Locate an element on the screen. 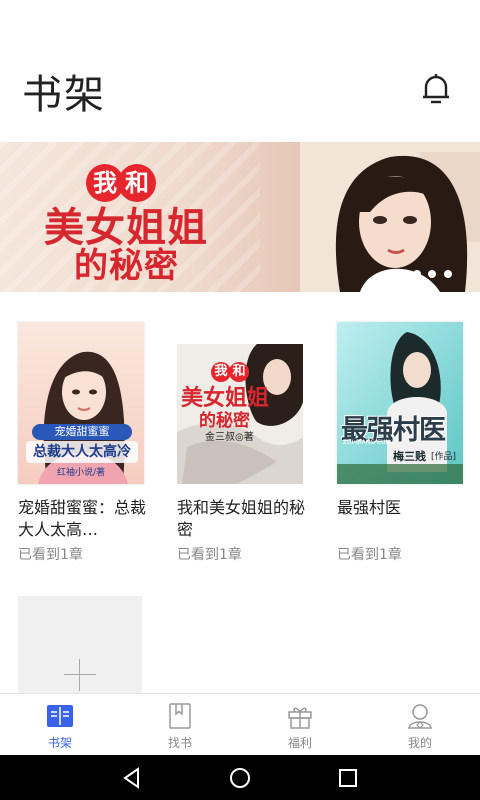  bookshelf-icon is located at coordinates (60, 716).